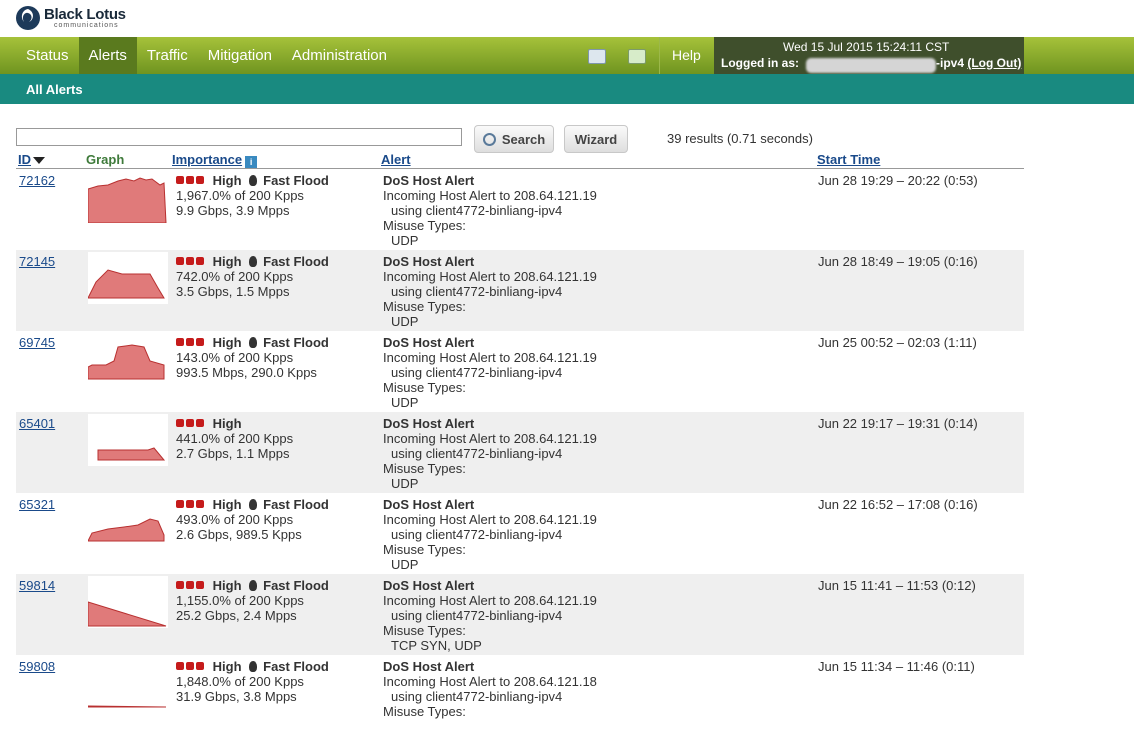  I want to click on alert-type: Fast Flood, so click(296, 342).